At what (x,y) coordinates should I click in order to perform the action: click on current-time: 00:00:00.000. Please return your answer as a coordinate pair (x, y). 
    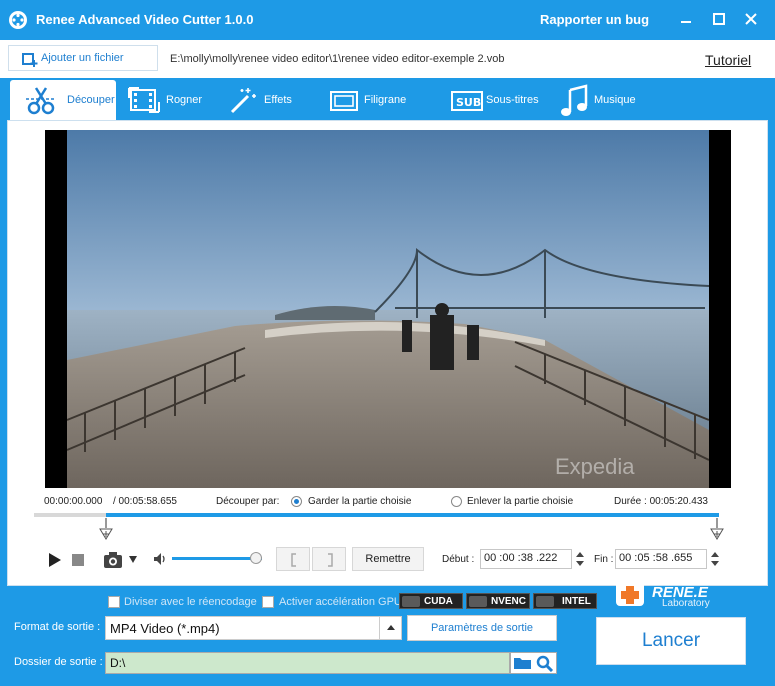
    Looking at the image, I should click on (73, 501).